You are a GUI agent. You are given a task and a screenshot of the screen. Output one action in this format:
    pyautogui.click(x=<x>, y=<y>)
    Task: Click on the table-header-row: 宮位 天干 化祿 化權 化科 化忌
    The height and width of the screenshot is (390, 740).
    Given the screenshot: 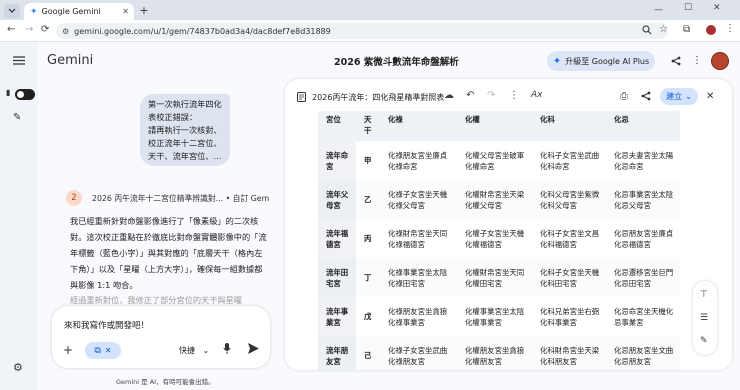 What is the action you would take?
    pyautogui.click(x=499, y=126)
    